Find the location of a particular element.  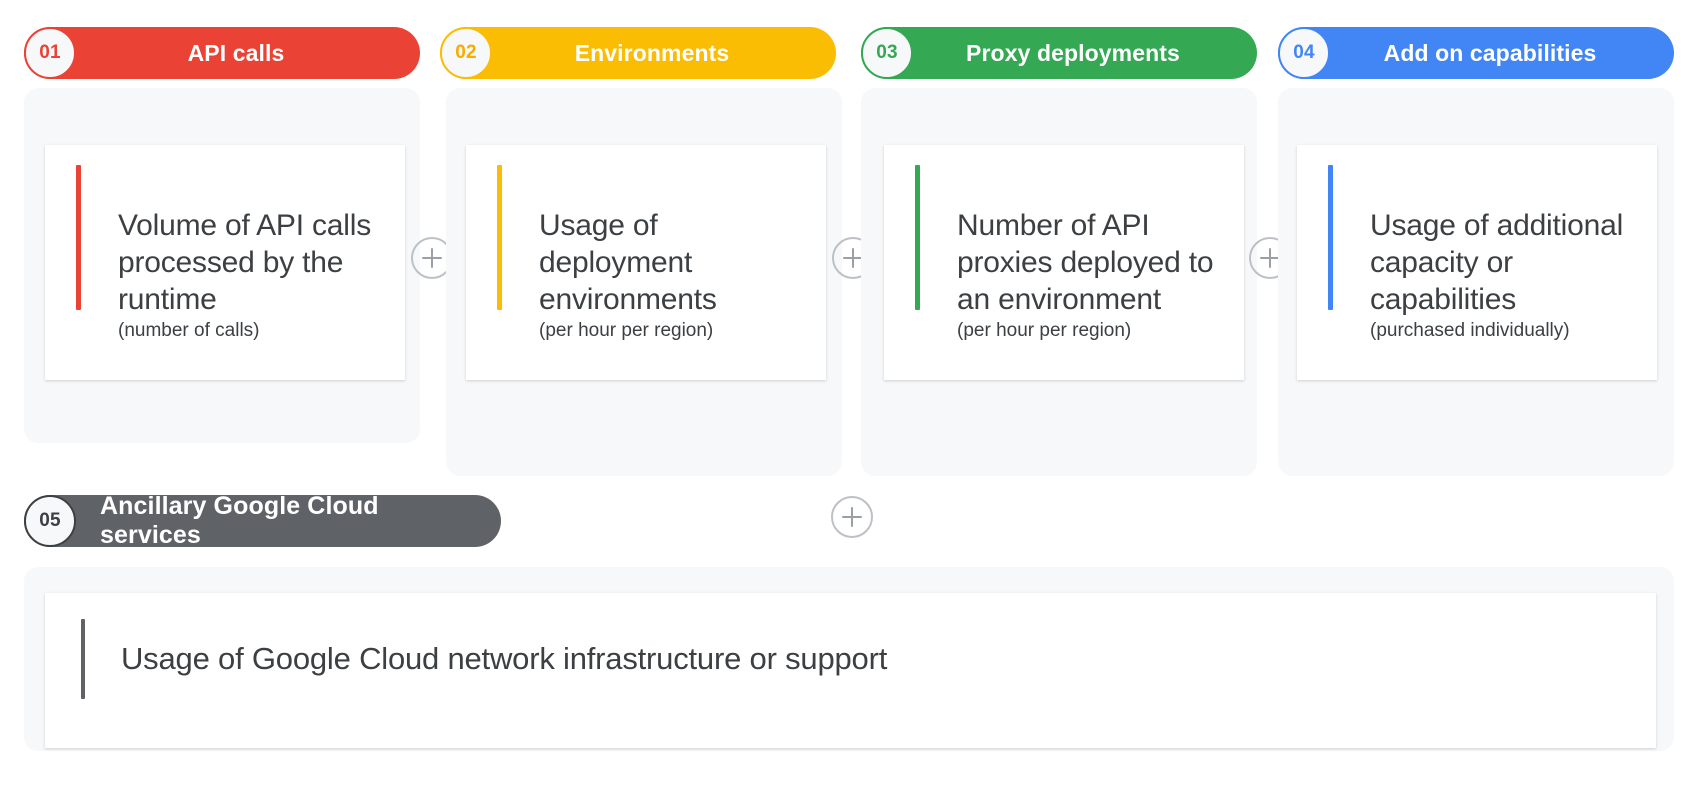

step-number-badge-03: 03 is located at coordinates (887, 53).